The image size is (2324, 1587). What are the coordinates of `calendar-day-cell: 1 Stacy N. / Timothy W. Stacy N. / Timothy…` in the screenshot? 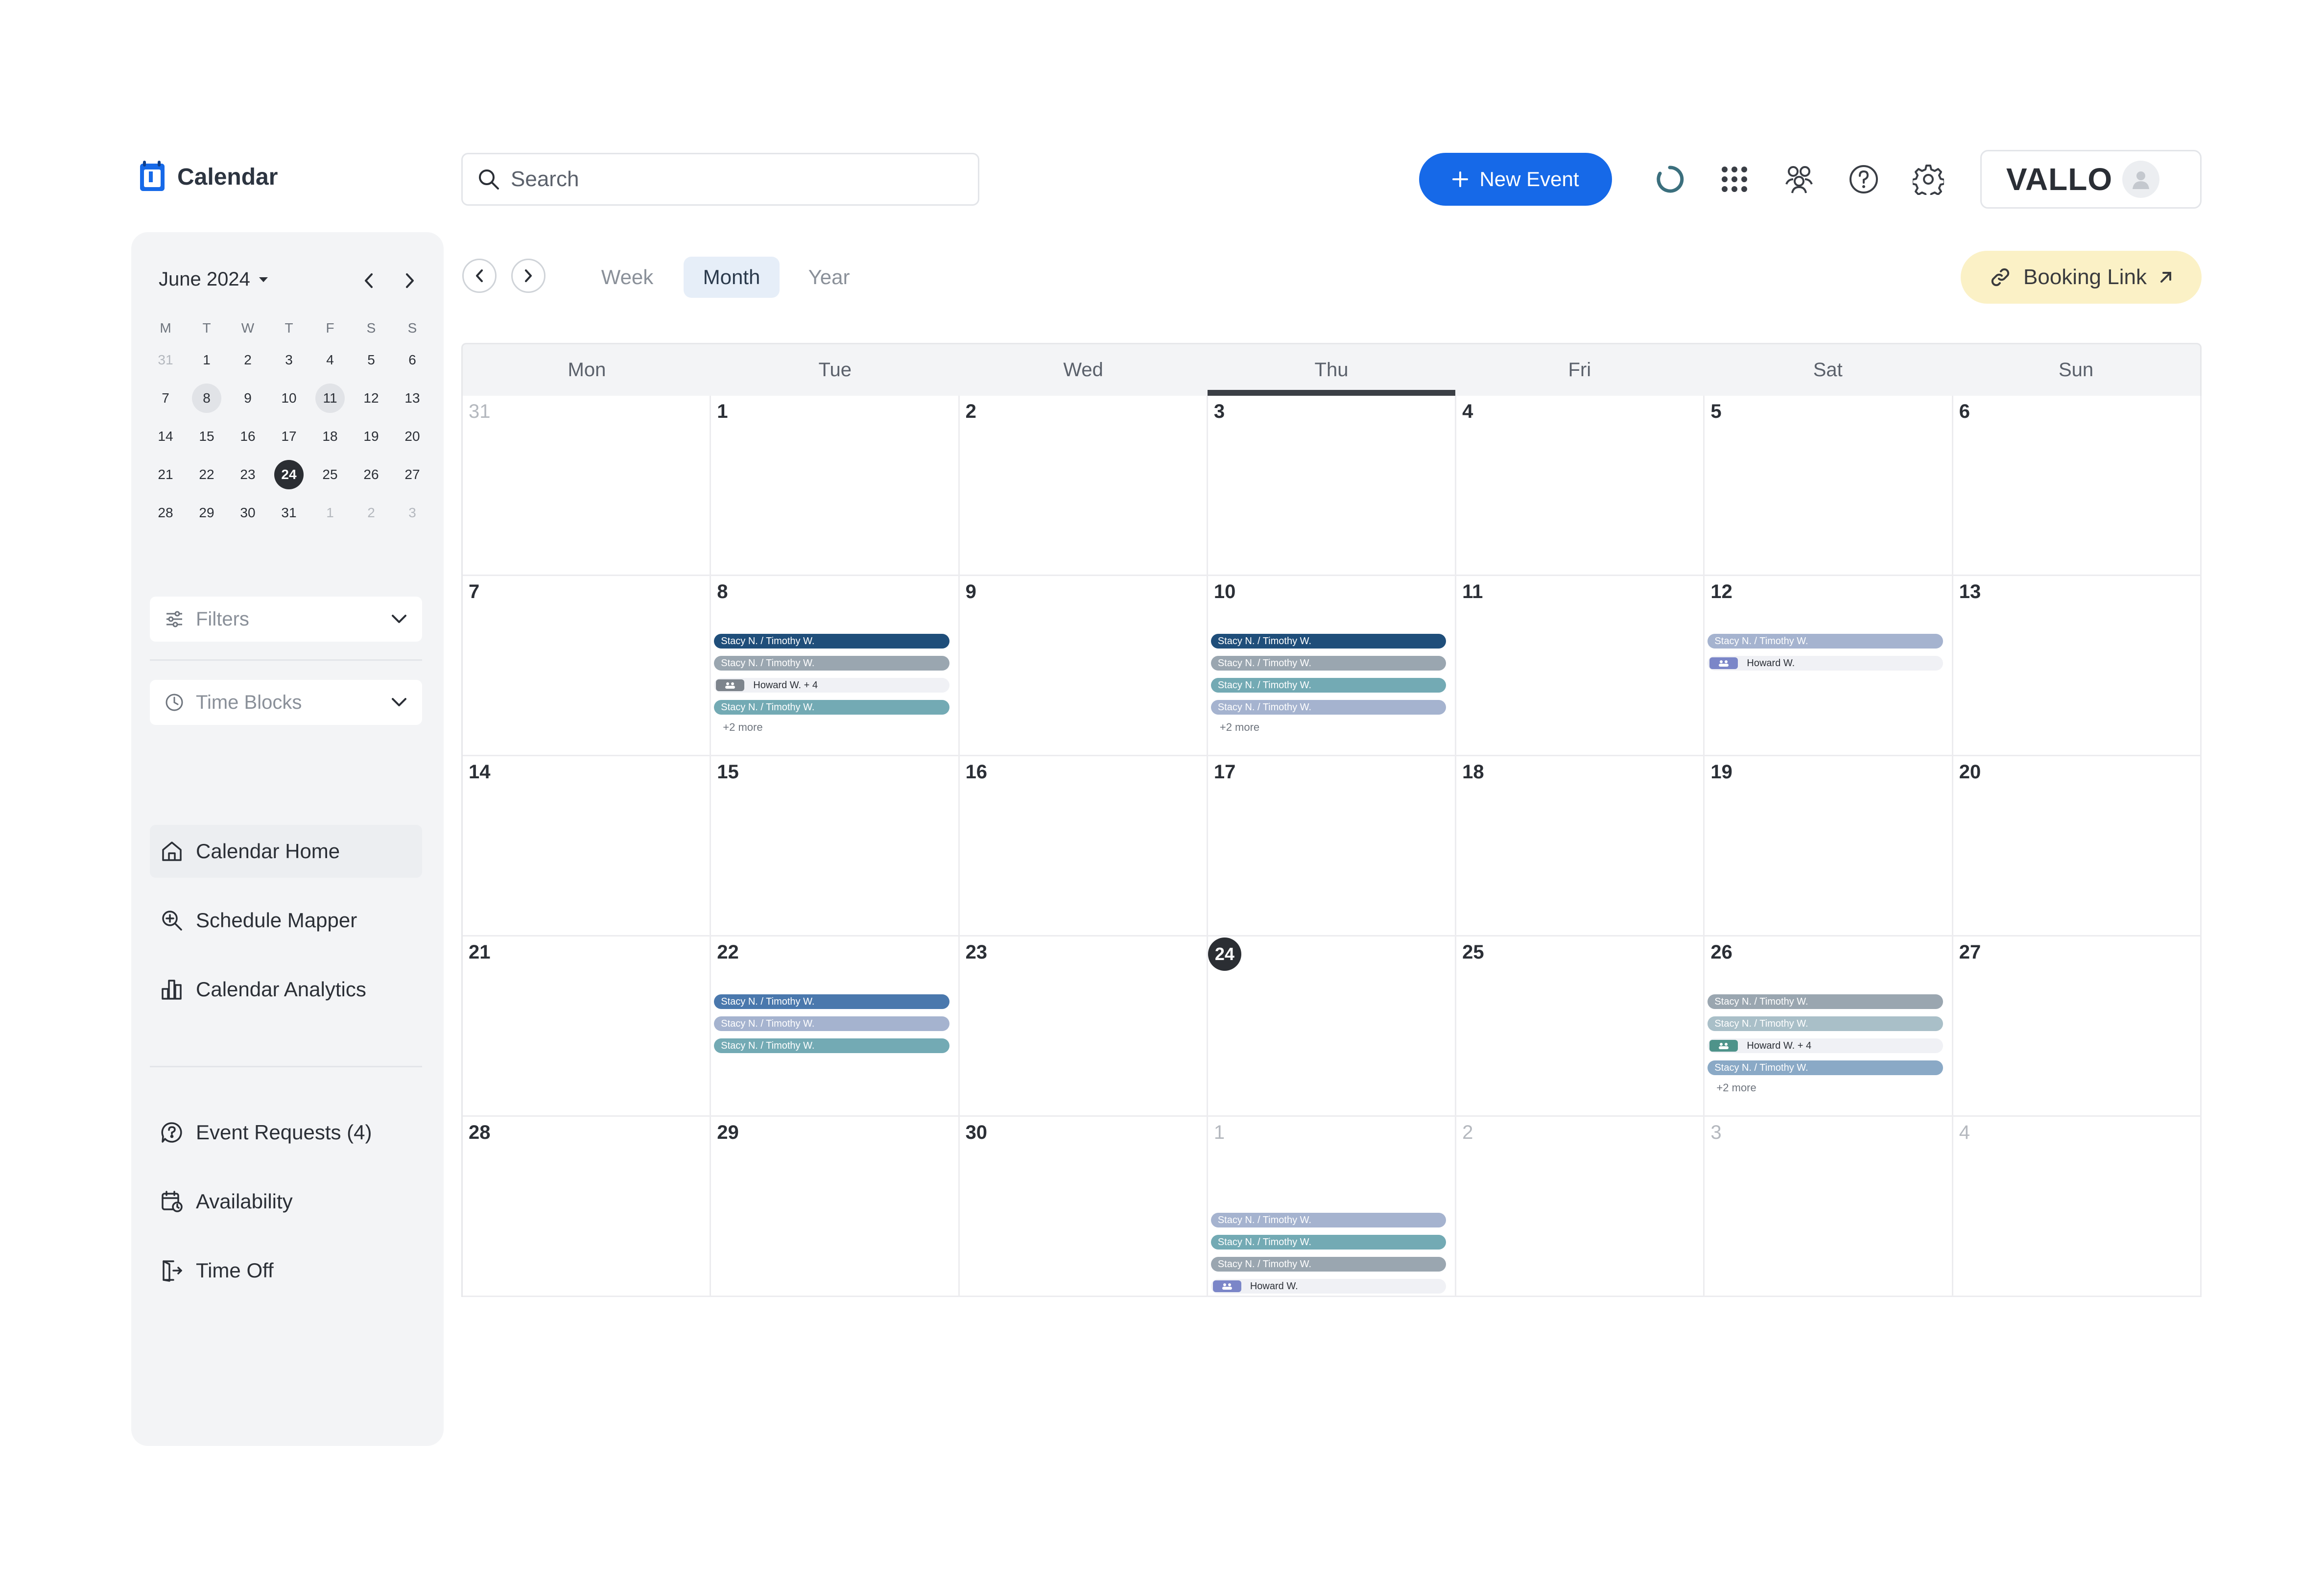 It's located at (1332, 1207).